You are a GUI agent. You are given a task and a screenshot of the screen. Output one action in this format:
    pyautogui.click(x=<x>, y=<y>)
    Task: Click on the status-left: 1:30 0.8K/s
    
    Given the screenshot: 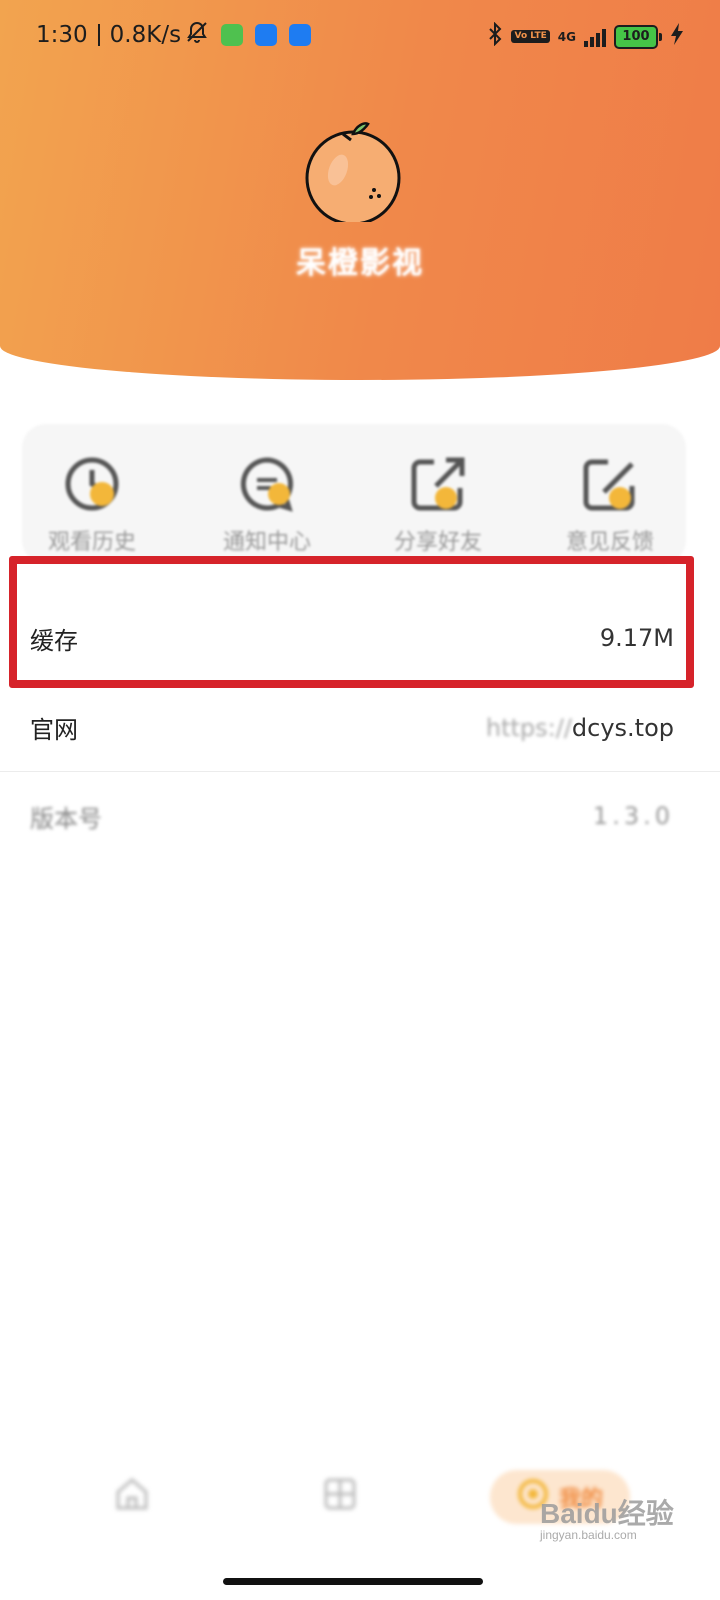 What is the action you would take?
    pyautogui.click(x=174, y=34)
    